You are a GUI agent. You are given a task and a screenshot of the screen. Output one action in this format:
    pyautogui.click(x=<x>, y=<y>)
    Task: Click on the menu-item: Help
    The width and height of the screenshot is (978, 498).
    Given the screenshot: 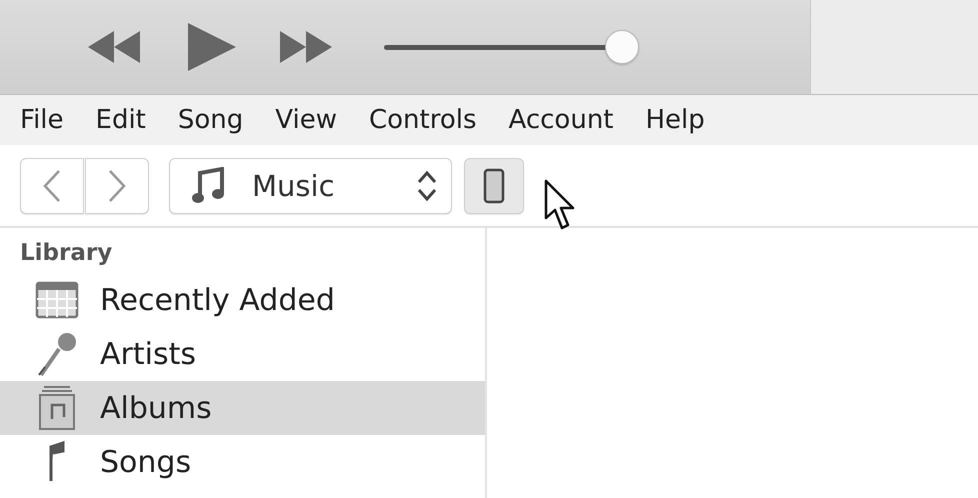 What is the action you would take?
    pyautogui.click(x=675, y=120)
    